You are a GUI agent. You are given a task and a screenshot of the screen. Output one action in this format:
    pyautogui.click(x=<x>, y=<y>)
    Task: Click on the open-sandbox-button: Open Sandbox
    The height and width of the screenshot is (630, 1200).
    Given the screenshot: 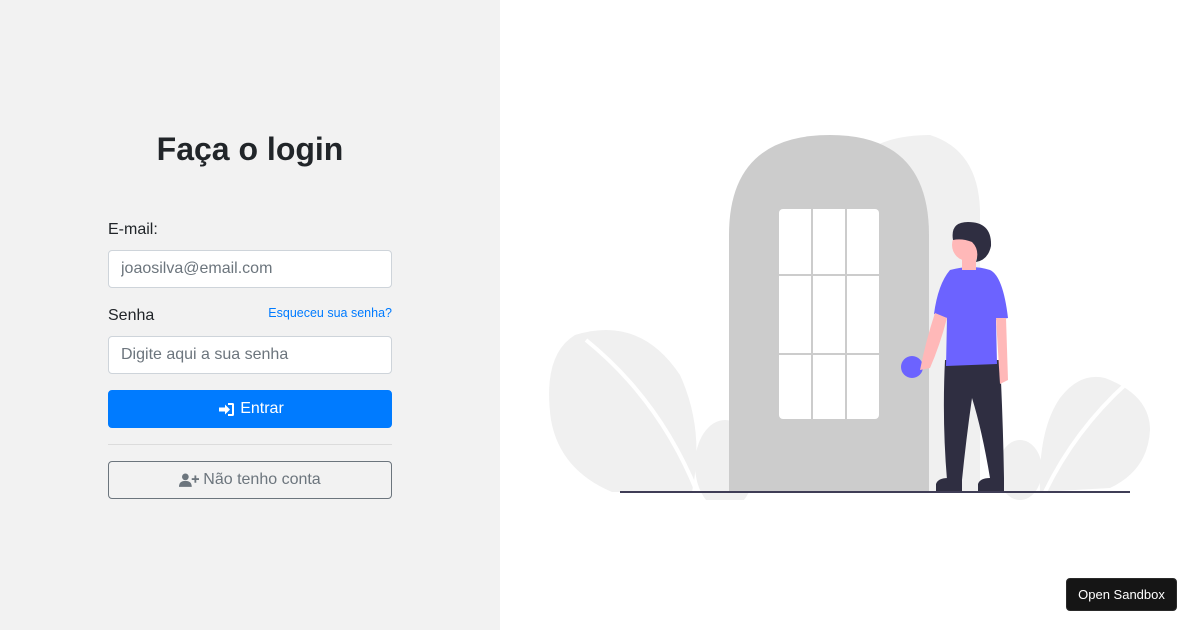 What is the action you would take?
    pyautogui.click(x=1121, y=594)
    